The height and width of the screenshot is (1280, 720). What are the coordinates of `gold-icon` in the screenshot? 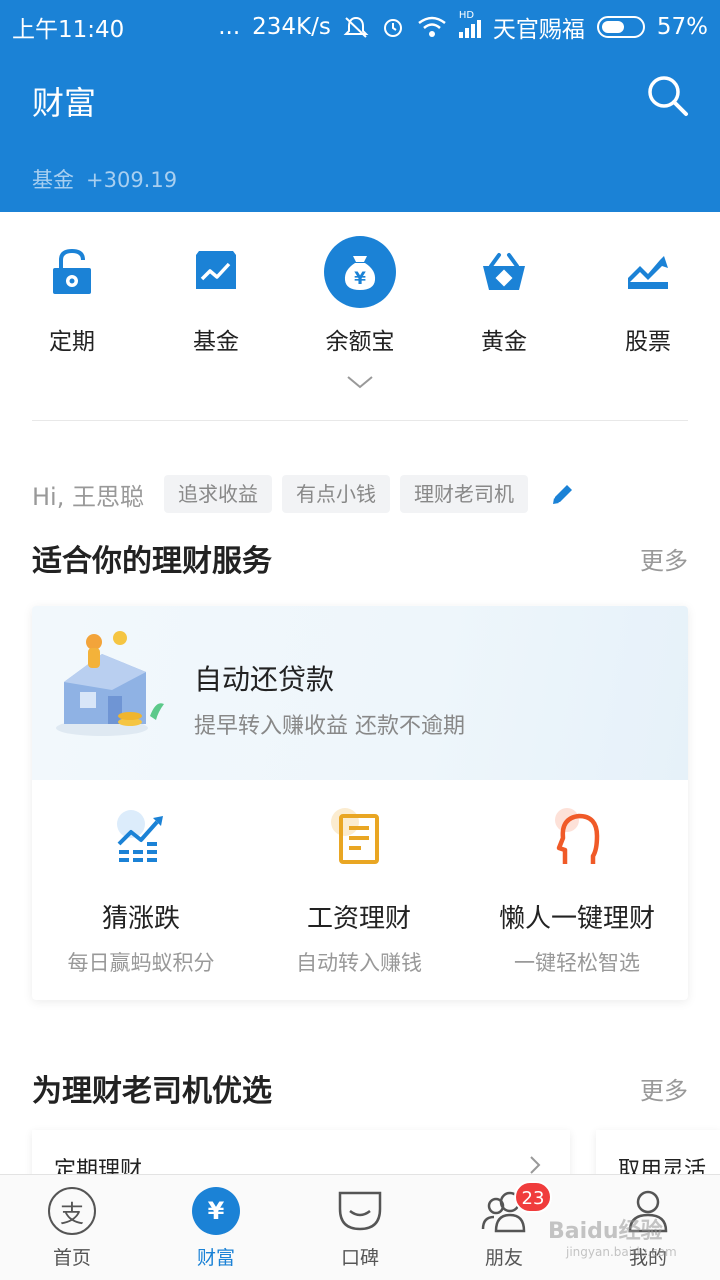 It's located at (504, 272).